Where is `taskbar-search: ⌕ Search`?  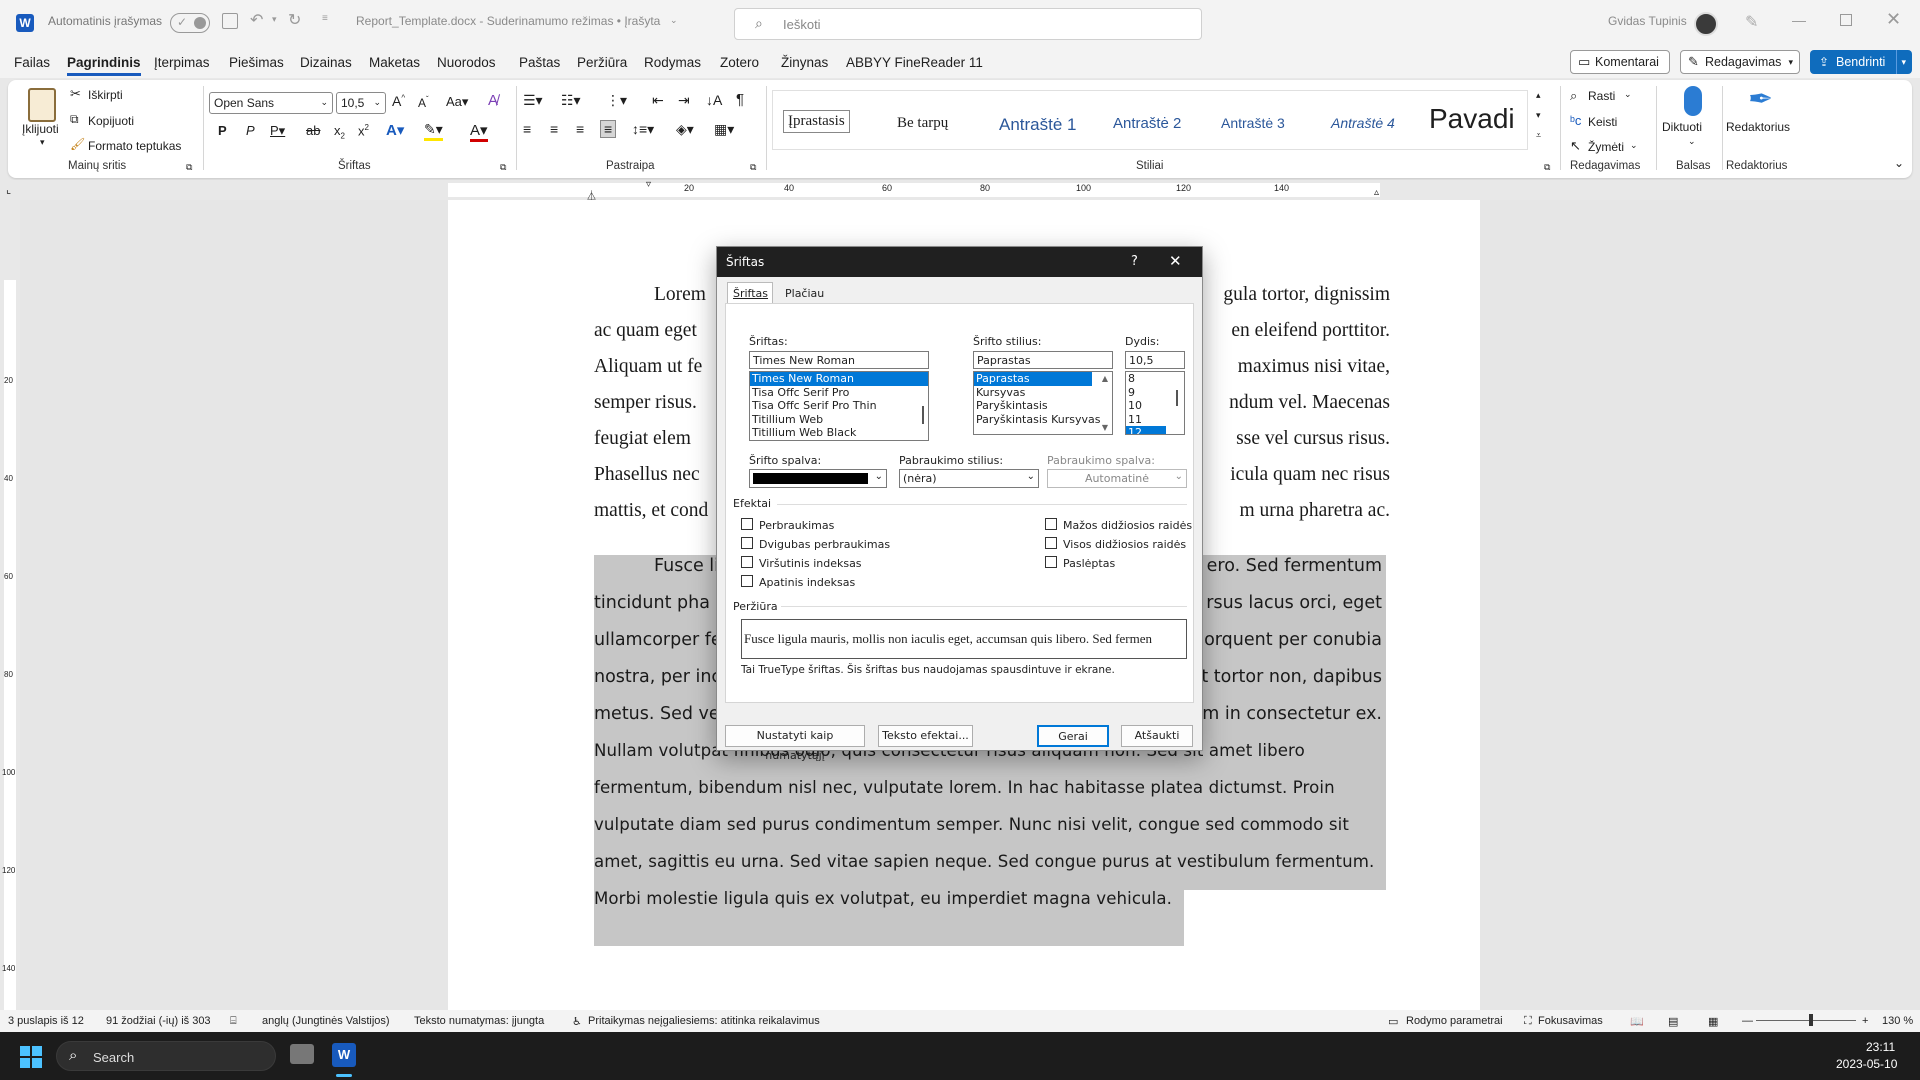
taskbar-search: ⌕ Search is located at coordinates (166, 1056).